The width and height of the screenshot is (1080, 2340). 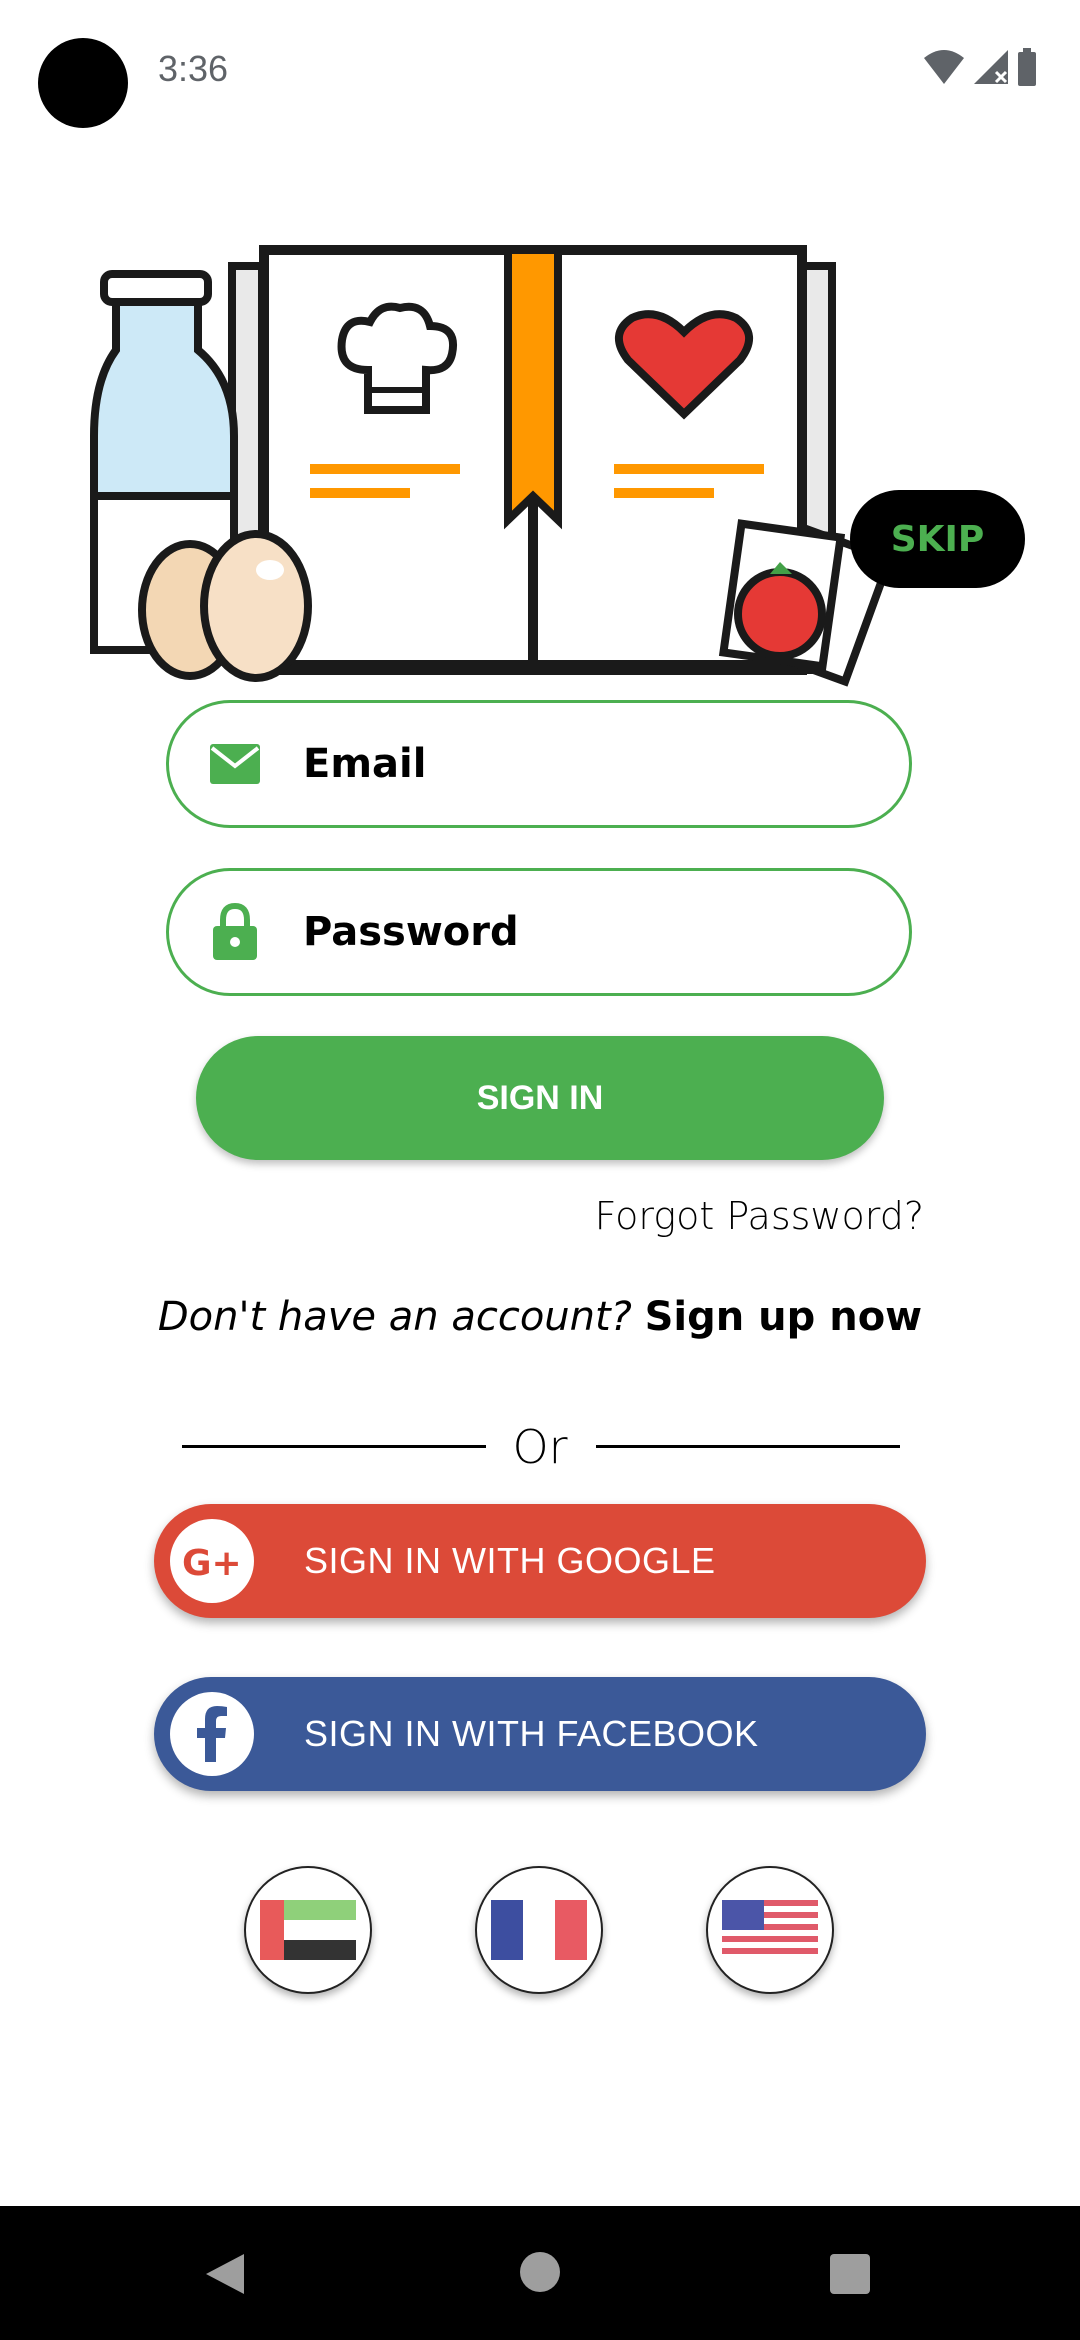 I want to click on usa-flag-button, so click(x=770, y=1930).